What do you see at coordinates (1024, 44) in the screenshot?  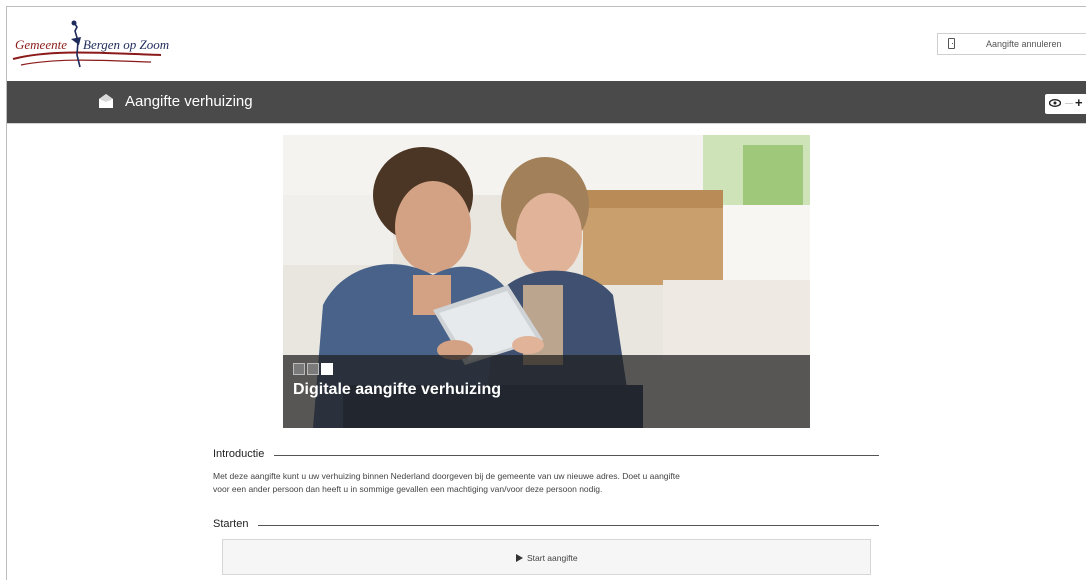 I see `cancel-declaration-label: Aangifte annuleren` at bounding box center [1024, 44].